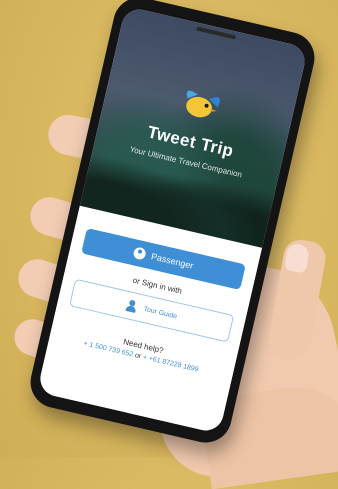  Describe the element at coordinates (160, 312) in the screenshot. I see `tour-guide-button-label: Tour Guide` at that location.